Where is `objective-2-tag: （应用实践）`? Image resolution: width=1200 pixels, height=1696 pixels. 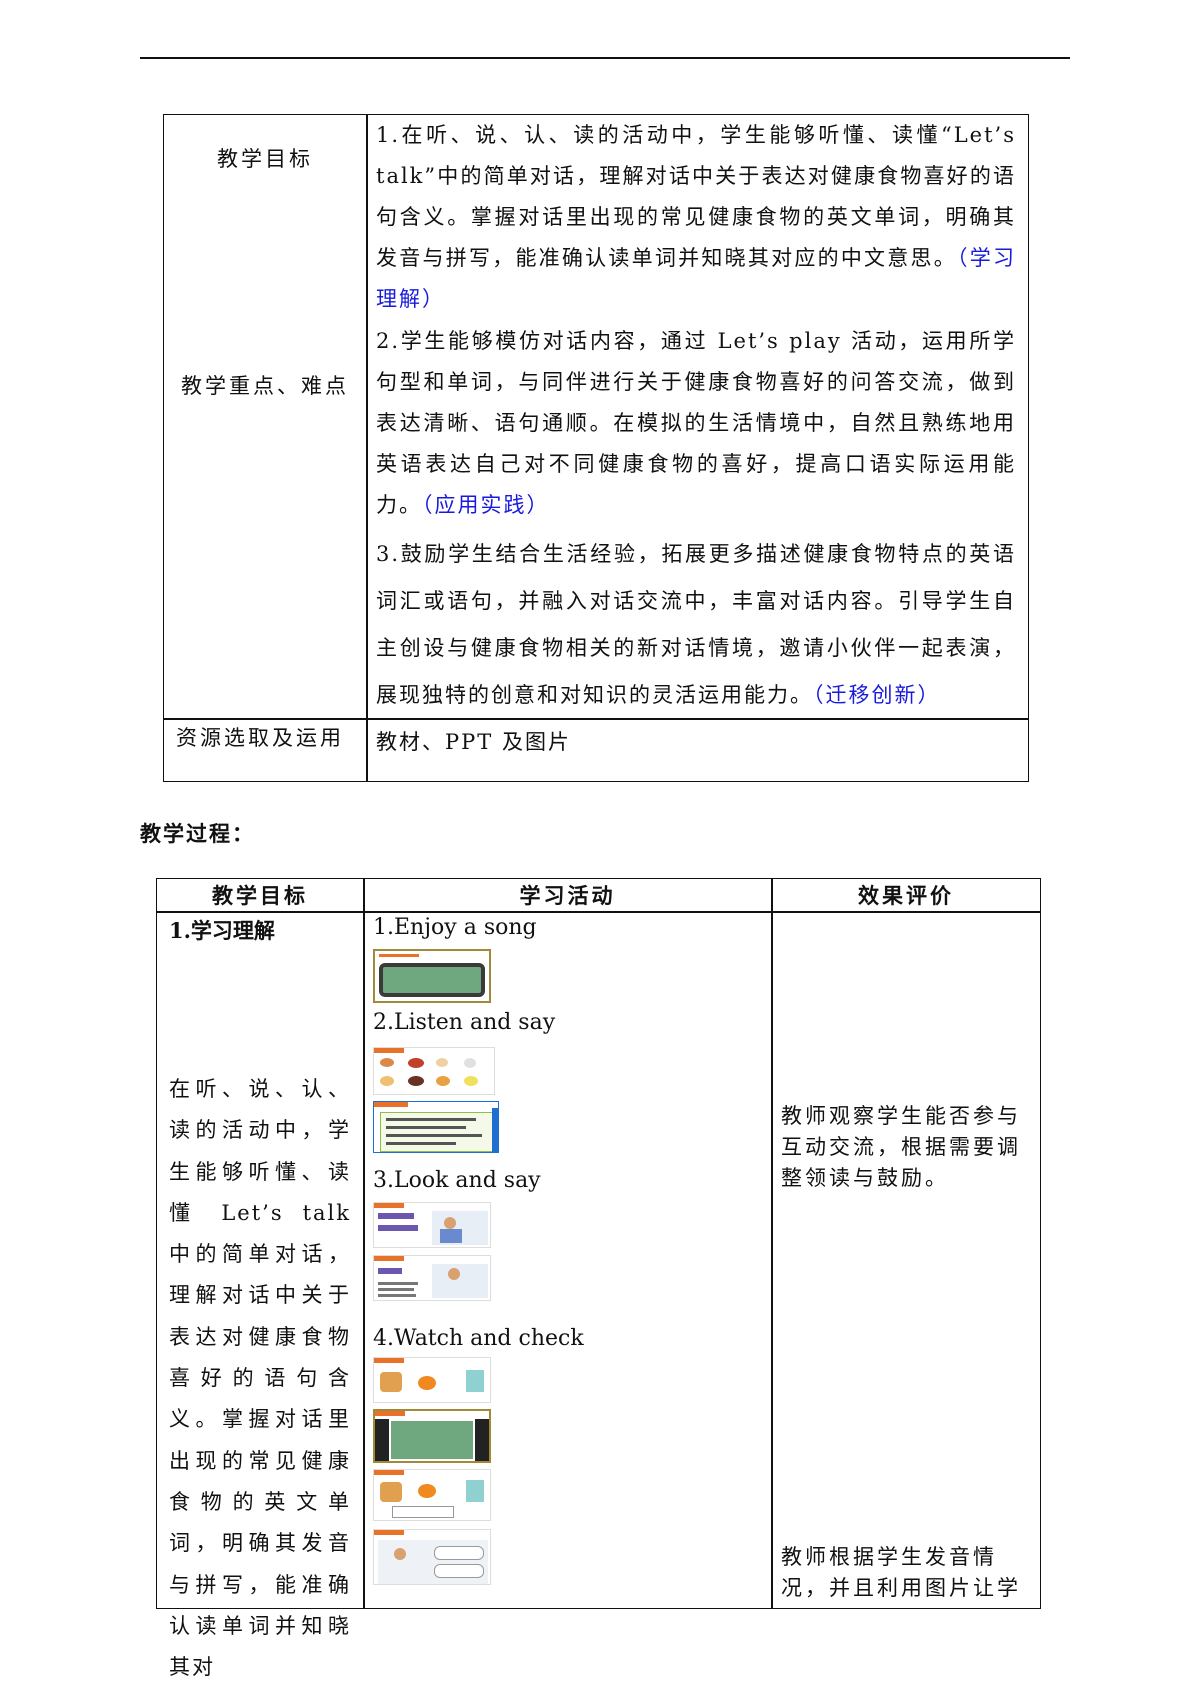
objective-2-tag: （应用实践） is located at coordinates (486, 505).